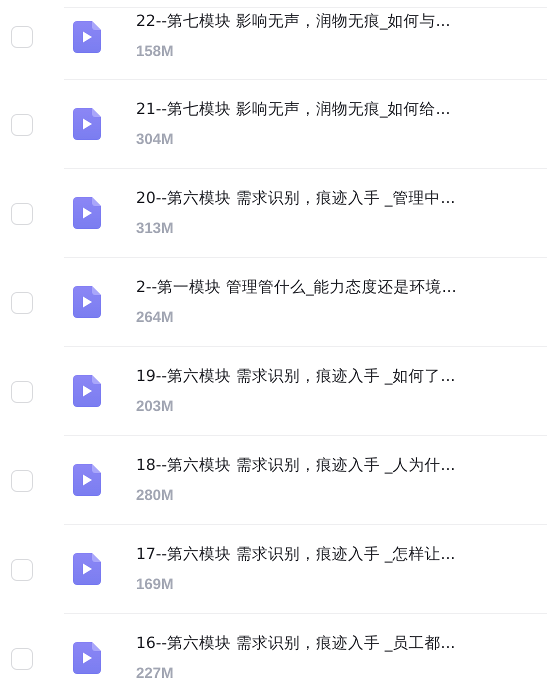 This screenshot has width=547, height=696. I want to click on file-size: 304M, so click(155, 140).